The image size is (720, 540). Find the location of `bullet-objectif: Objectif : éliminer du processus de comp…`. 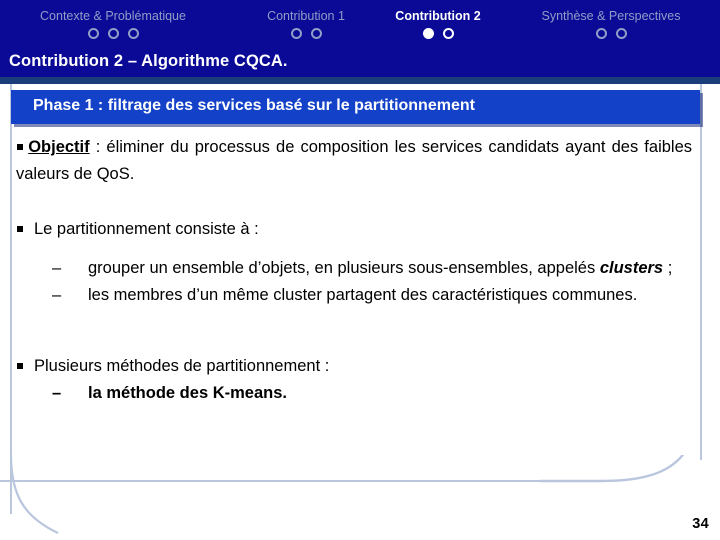

bullet-objectif: Objectif : éliminer du processus de comp… is located at coordinates (354, 161).